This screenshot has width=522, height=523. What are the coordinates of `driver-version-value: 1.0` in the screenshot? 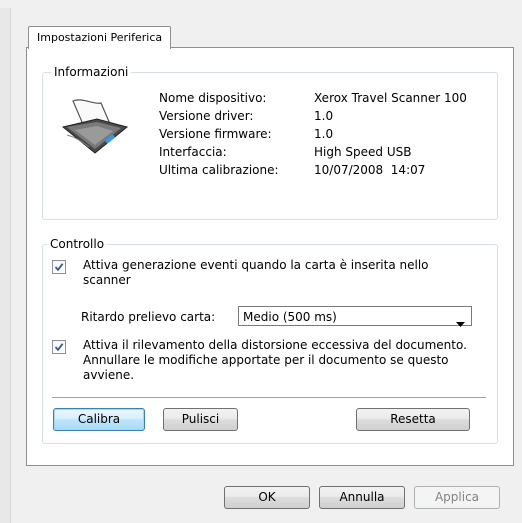 It's located at (324, 116).